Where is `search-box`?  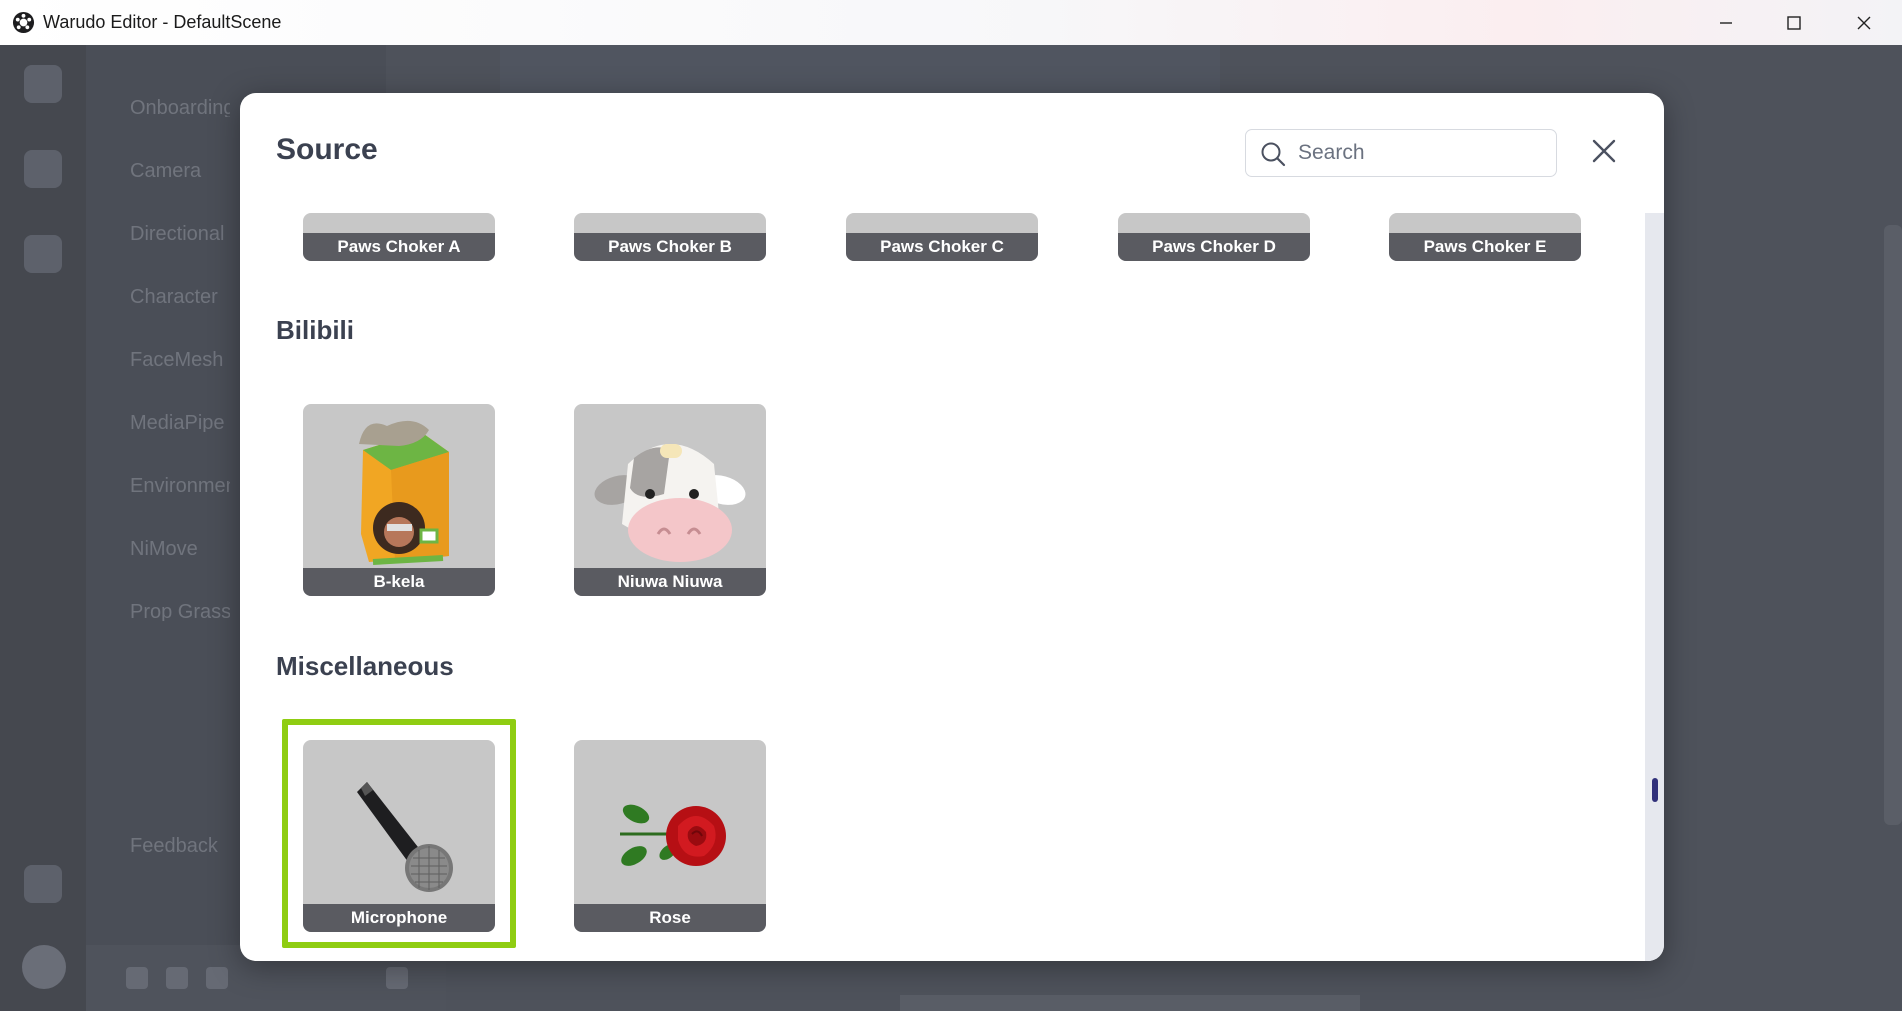
search-box is located at coordinates (1401, 153).